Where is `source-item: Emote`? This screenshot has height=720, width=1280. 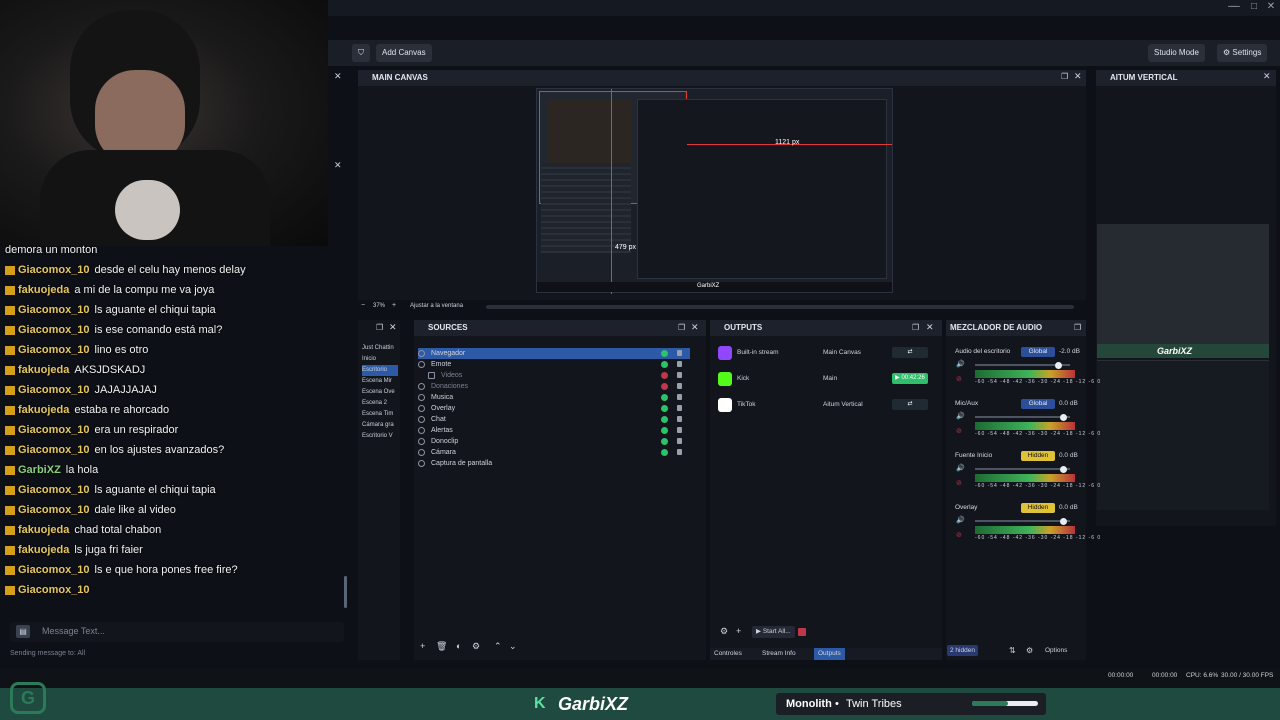 source-item: Emote is located at coordinates (554, 364).